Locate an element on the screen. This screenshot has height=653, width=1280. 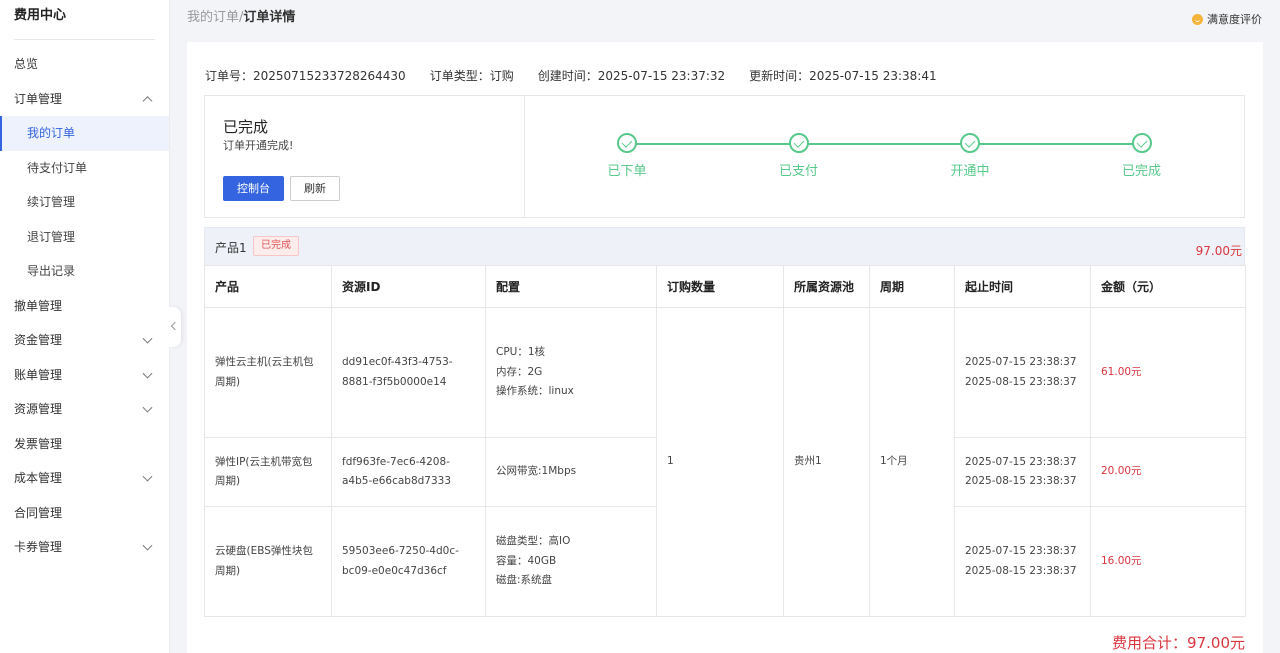
sidebar-item: 待支付订单 is located at coordinates (84, 168).